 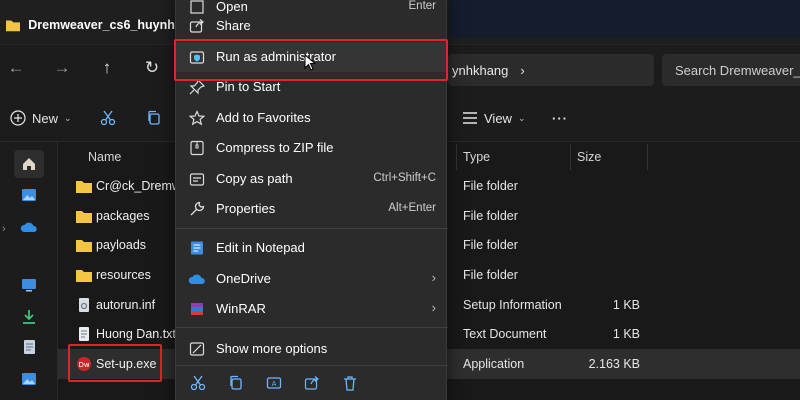 I want to click on menu-item-share: Share, so click(x=312, y=26).